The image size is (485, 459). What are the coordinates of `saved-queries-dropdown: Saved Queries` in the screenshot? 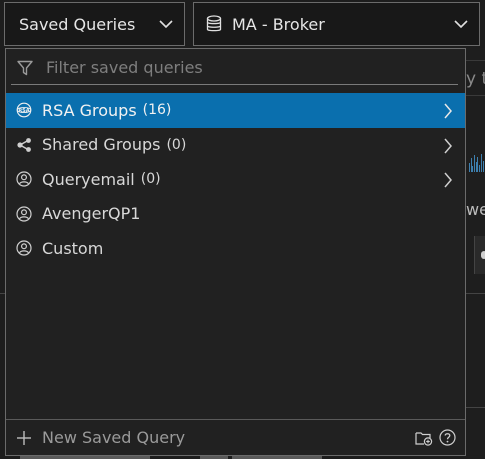 It's located at (94, 24).